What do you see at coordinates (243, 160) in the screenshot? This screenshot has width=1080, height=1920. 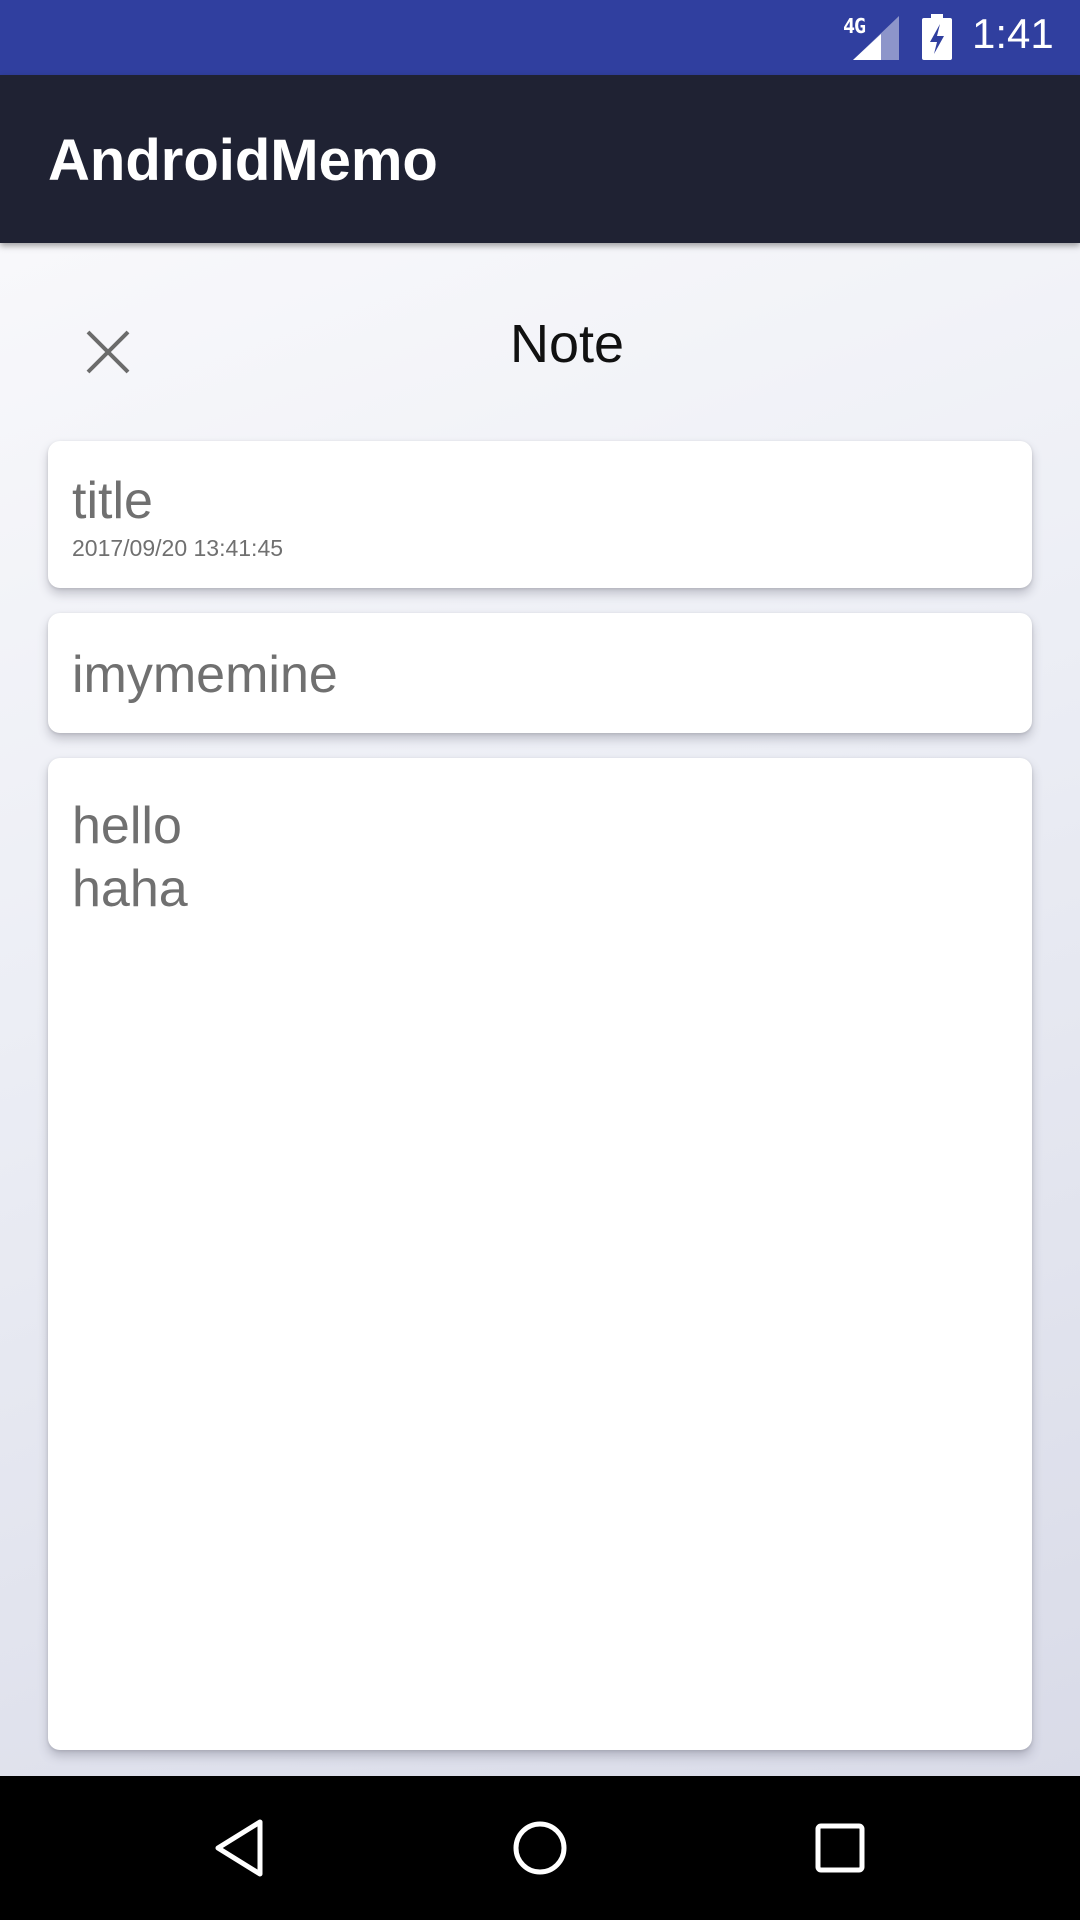 I see `app-title: AndroidMemo` at bounding box center [243, 160].